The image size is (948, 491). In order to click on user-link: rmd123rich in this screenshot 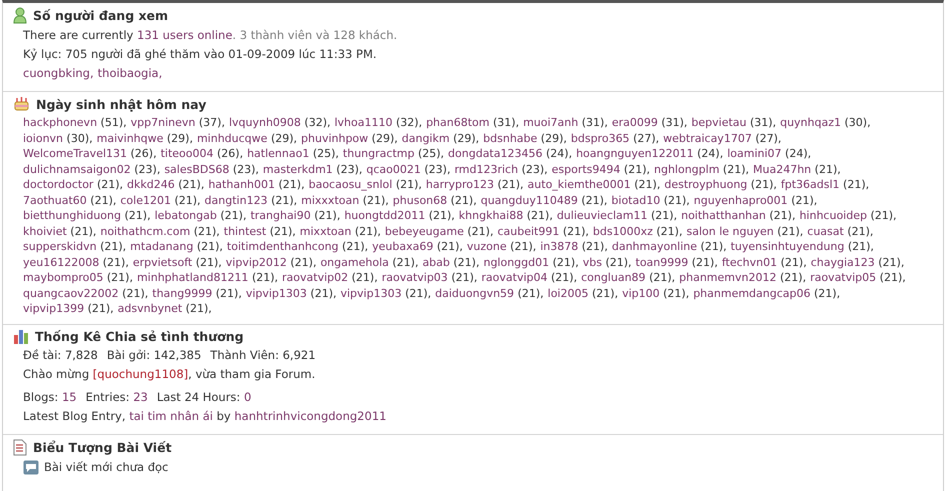, I will do `click(486, 169)`.